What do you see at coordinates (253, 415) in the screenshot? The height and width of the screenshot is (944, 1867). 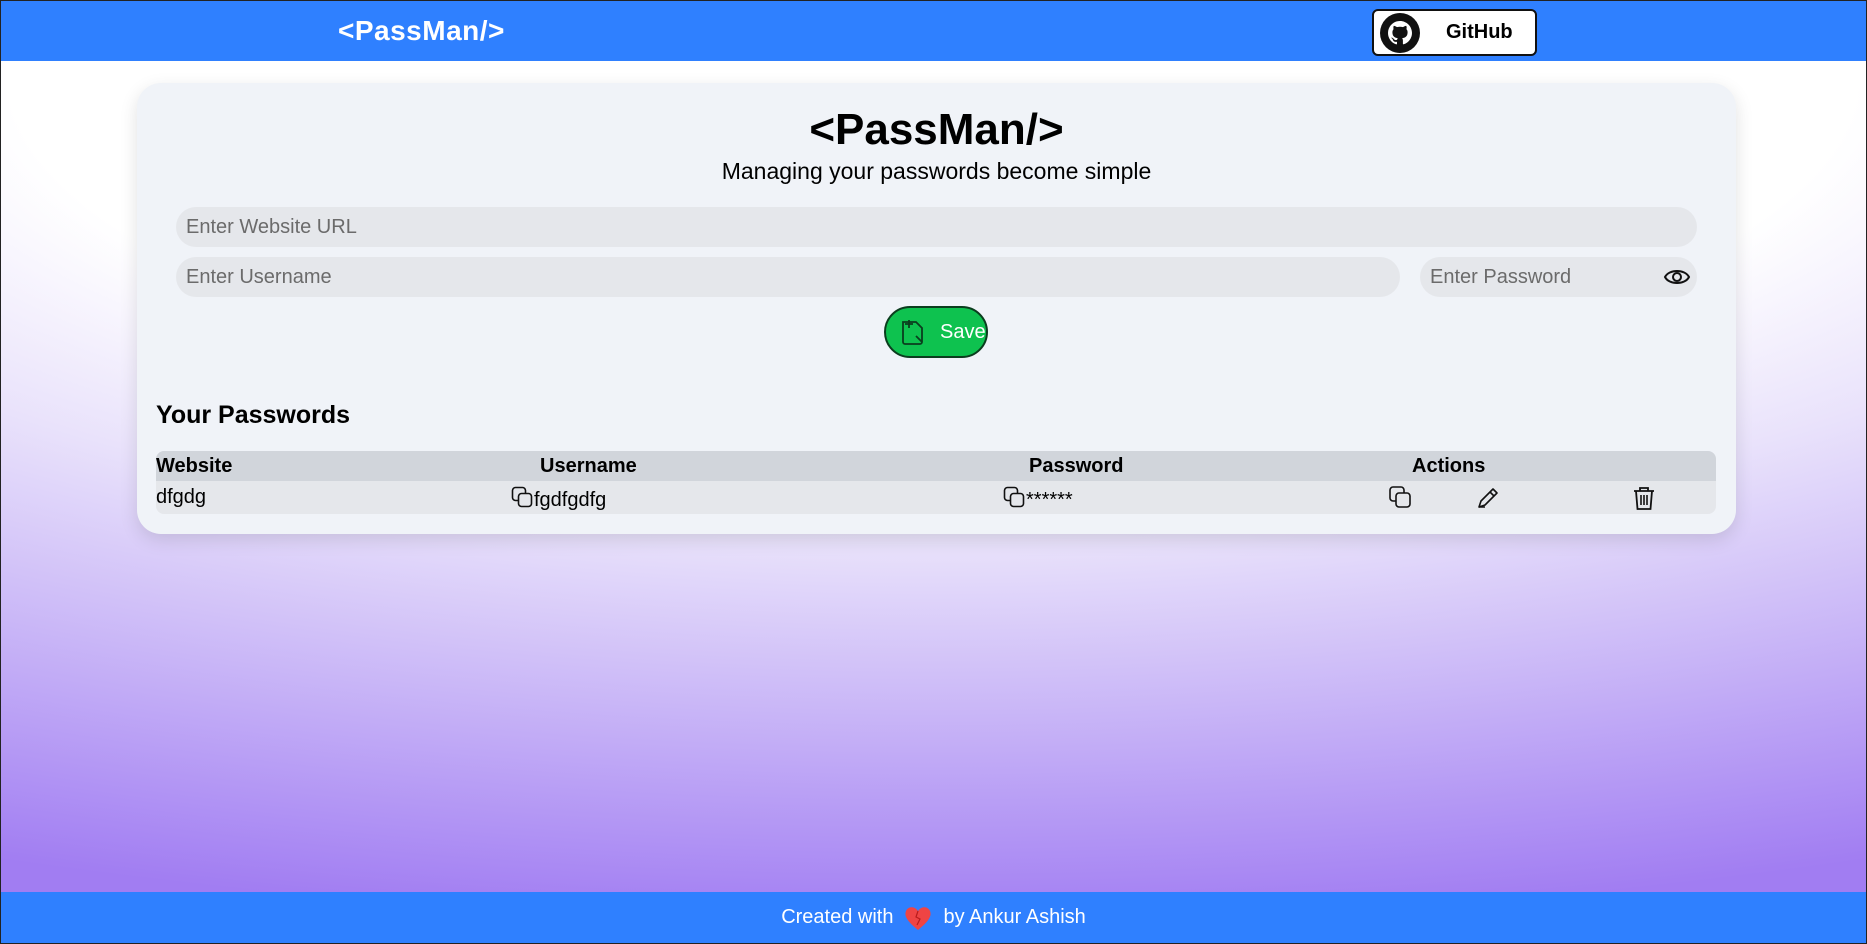 I see `section-title: Your Passwords` at bounding box center [253, 415].